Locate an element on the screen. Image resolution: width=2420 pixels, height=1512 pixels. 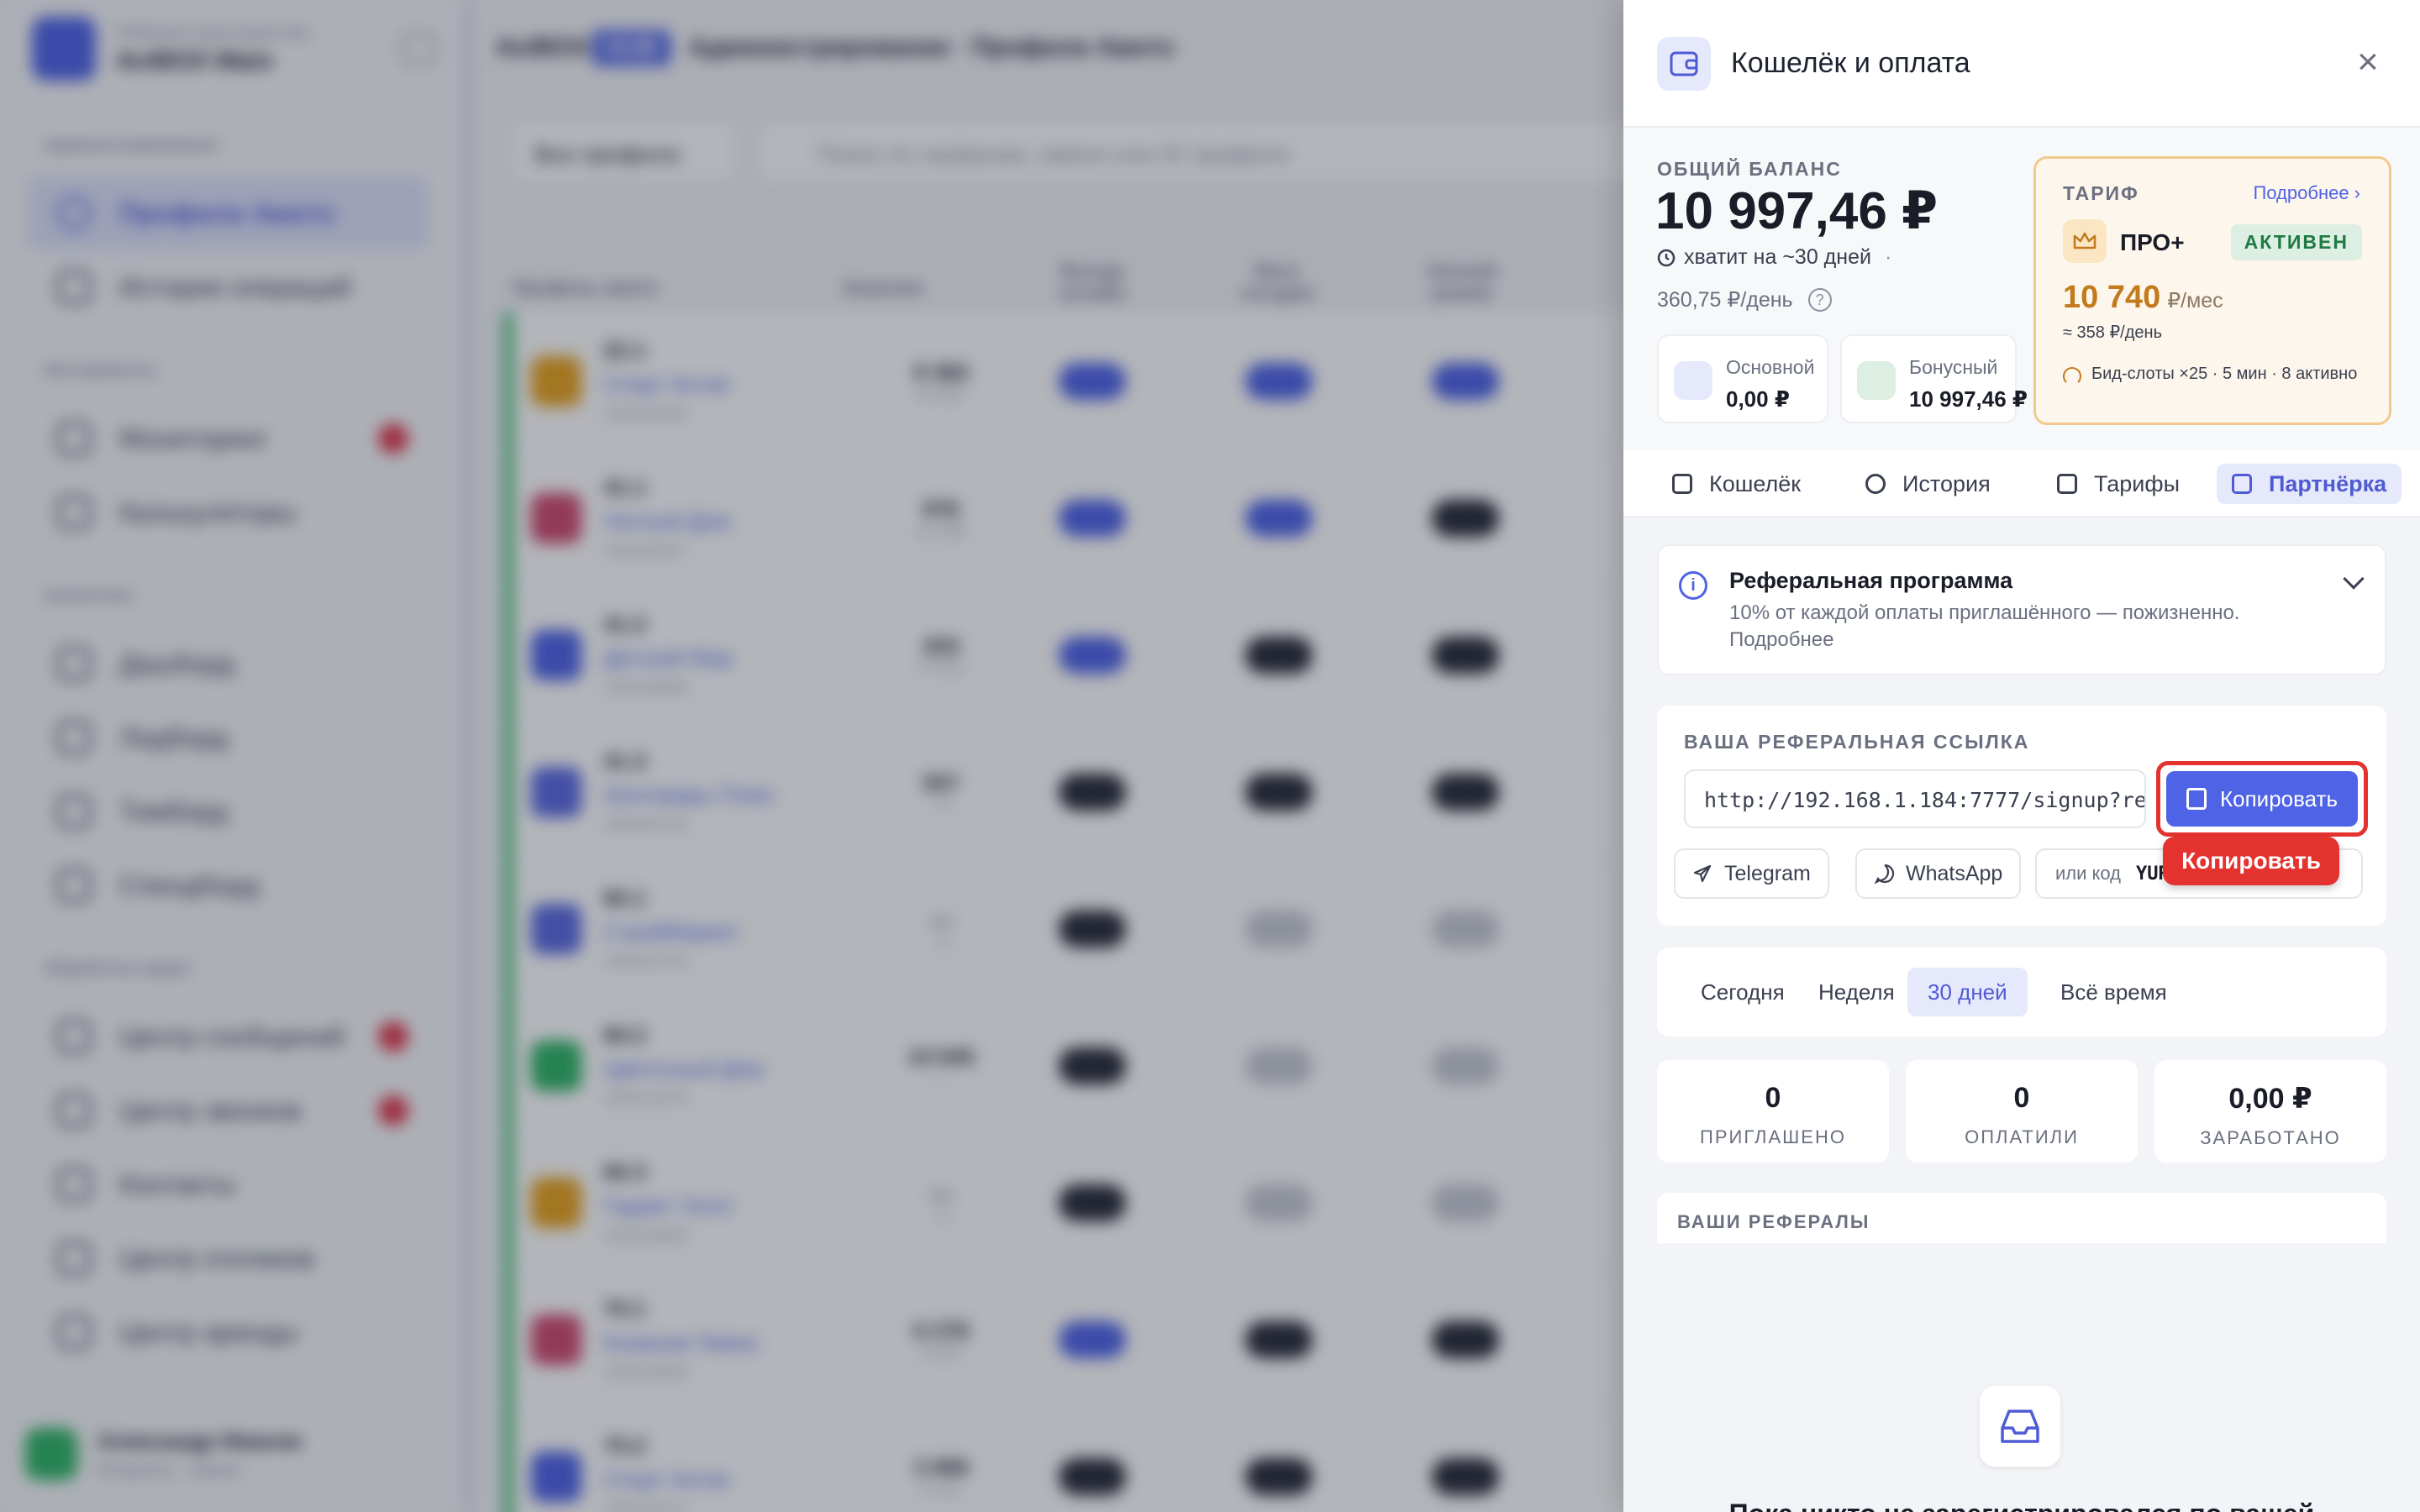
tariff-price: 10 740 ₽/мес is located at coordinates (2143, 297).